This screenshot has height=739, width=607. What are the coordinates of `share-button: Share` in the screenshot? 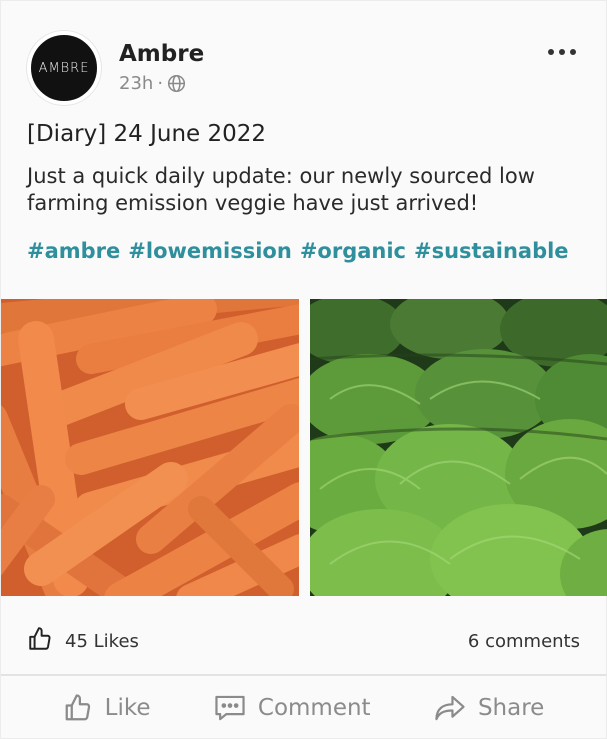 It's located at (489, 708).